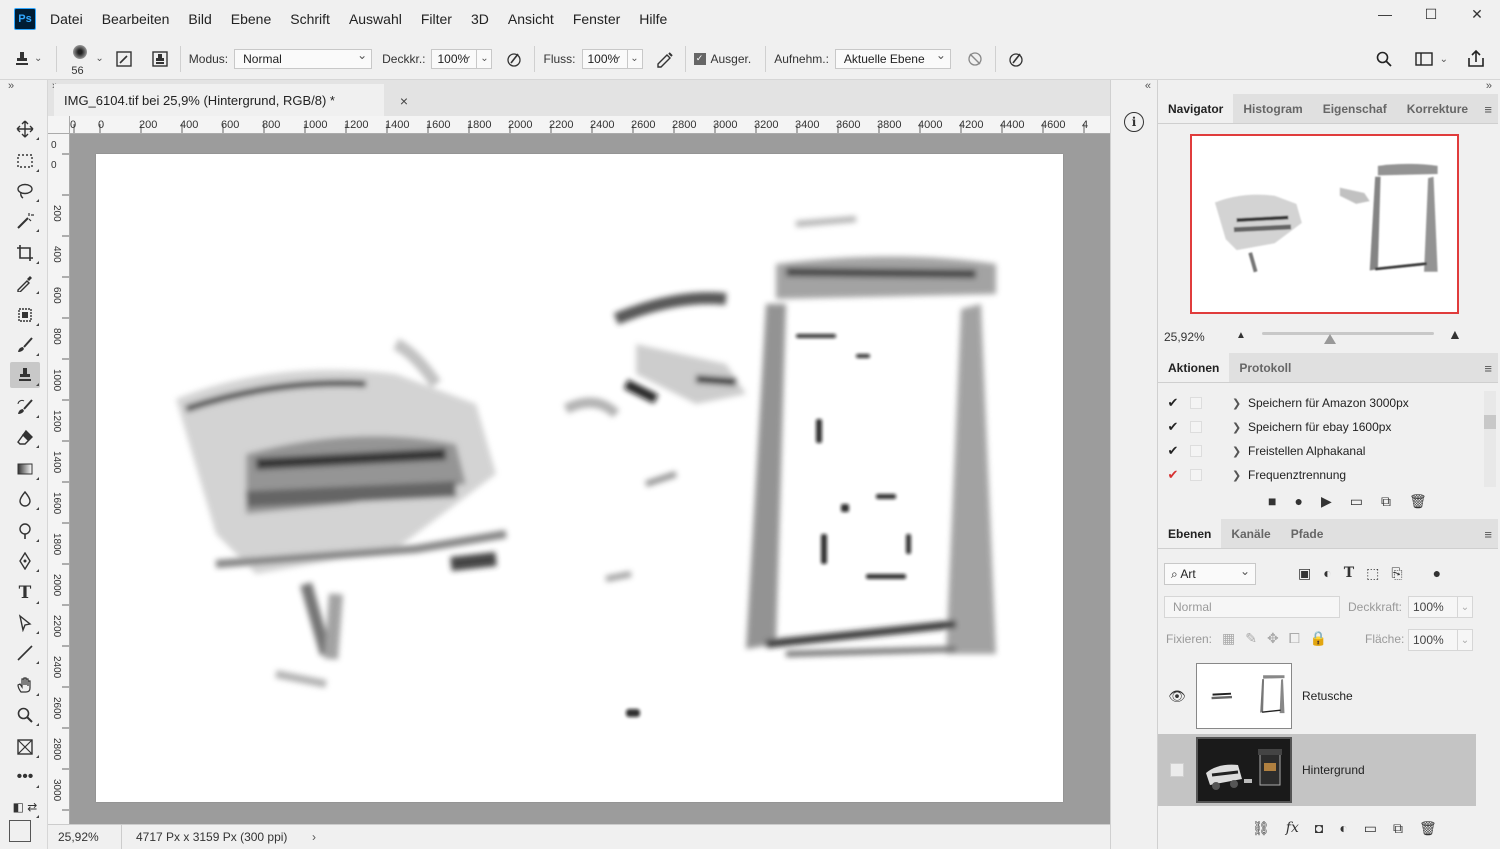 This screenshot has height=849, width=1500. I want to click on menu-auswahl: Auswahl, so click(375, 19).